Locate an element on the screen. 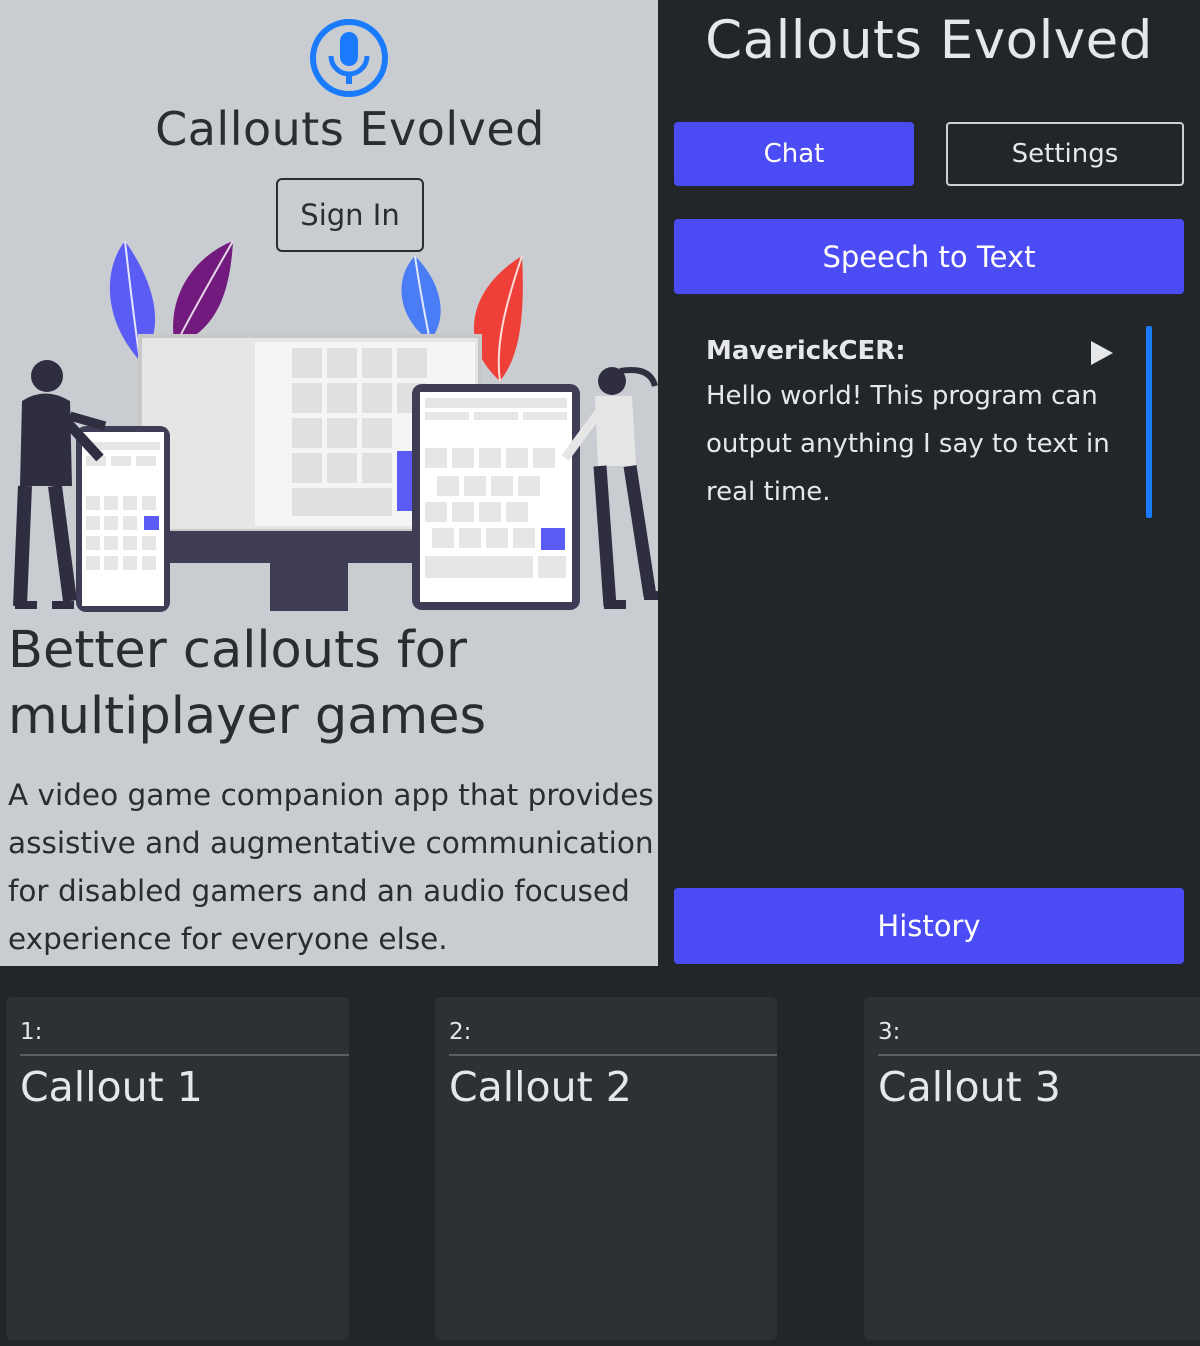 The image size is (1200, 1346). callout-label: Callout 2 is located at coordinates (540, 1087).